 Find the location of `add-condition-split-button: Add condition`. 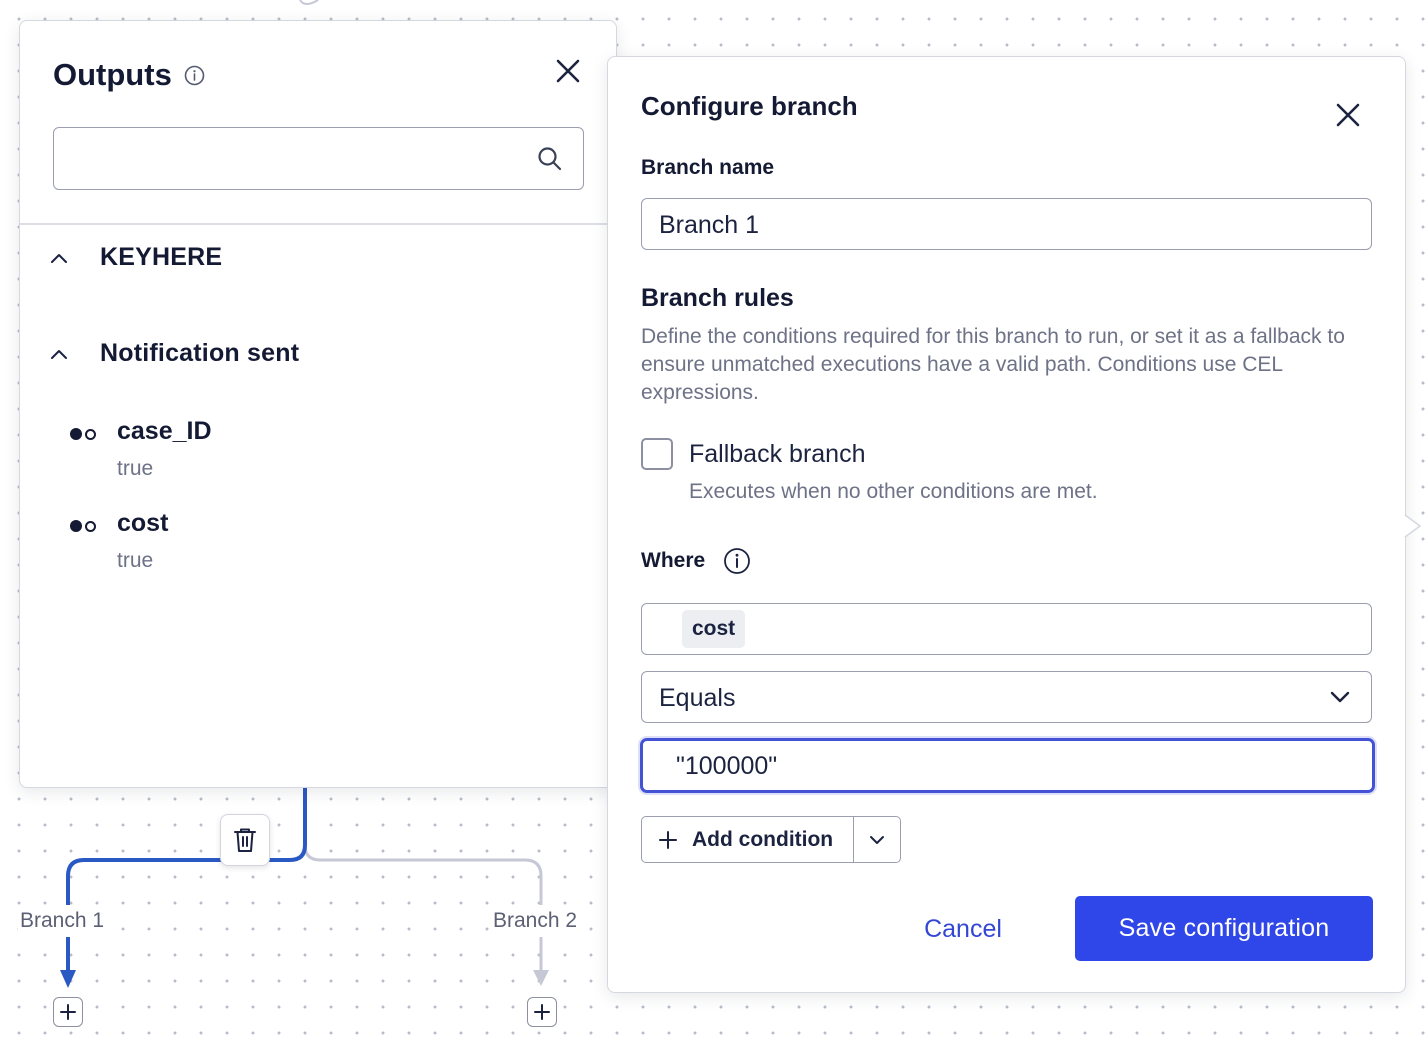

add-condition-split-button: Add condition is located at coordinates (771, 839).